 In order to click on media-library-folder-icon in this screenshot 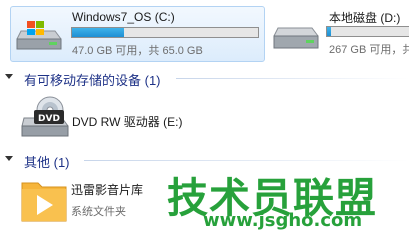, I will do `click(44, 200)`.